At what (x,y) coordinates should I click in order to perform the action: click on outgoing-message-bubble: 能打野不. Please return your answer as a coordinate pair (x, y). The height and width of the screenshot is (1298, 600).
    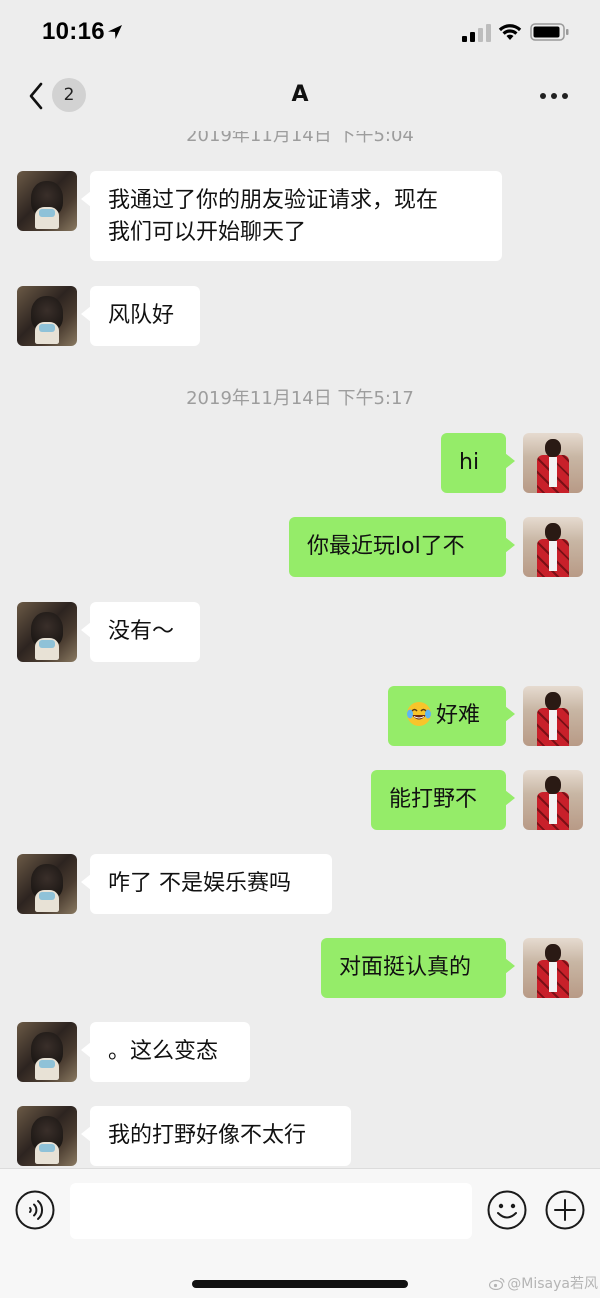
    Looking at the image, I should click on (443, 800).